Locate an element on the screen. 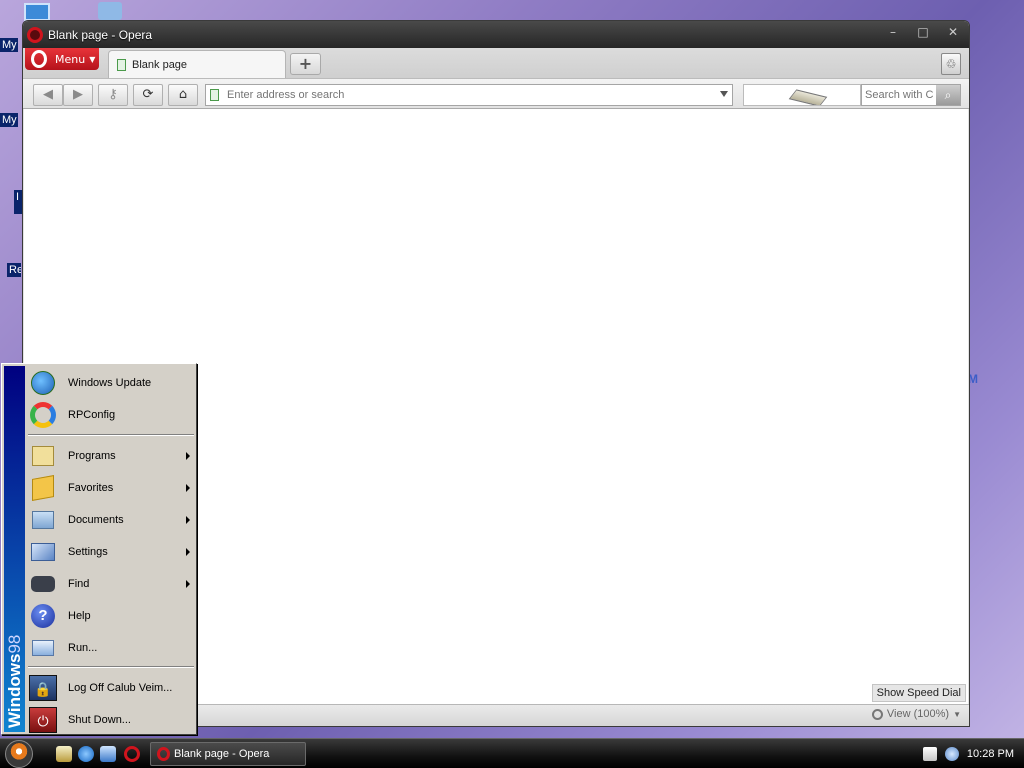 This screenshot has height=768, width=1024. show-speed-dial-button: Show Speed Dial is located at coordinates (918, 693).